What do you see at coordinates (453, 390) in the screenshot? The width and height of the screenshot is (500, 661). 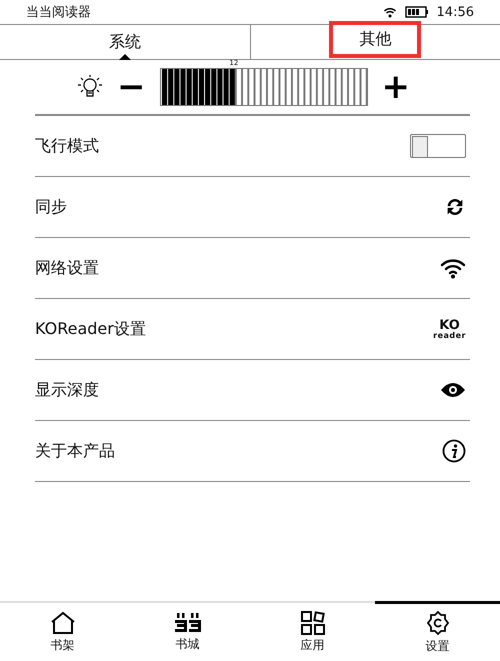 I see `eye-icon` at bounding box center [453, 390].